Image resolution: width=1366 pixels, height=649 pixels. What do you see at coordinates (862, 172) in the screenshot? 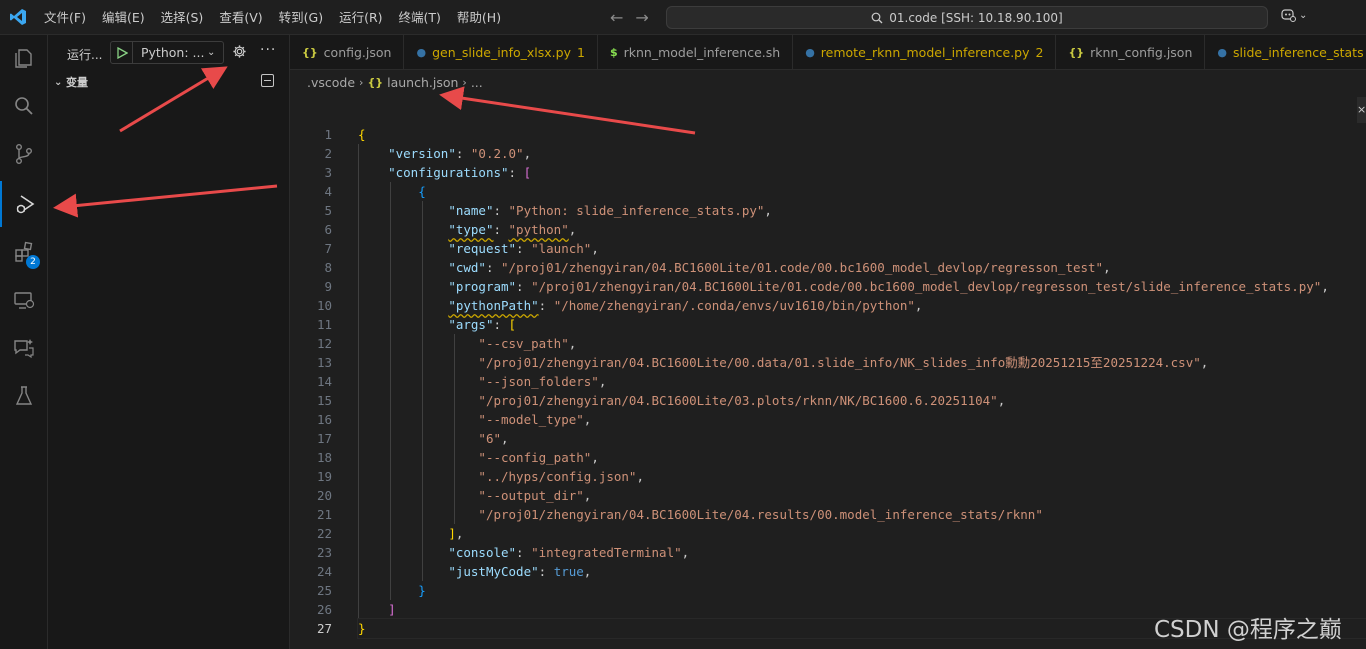
I see `code-line: "configurations": [` at bounding box center [862, 172].